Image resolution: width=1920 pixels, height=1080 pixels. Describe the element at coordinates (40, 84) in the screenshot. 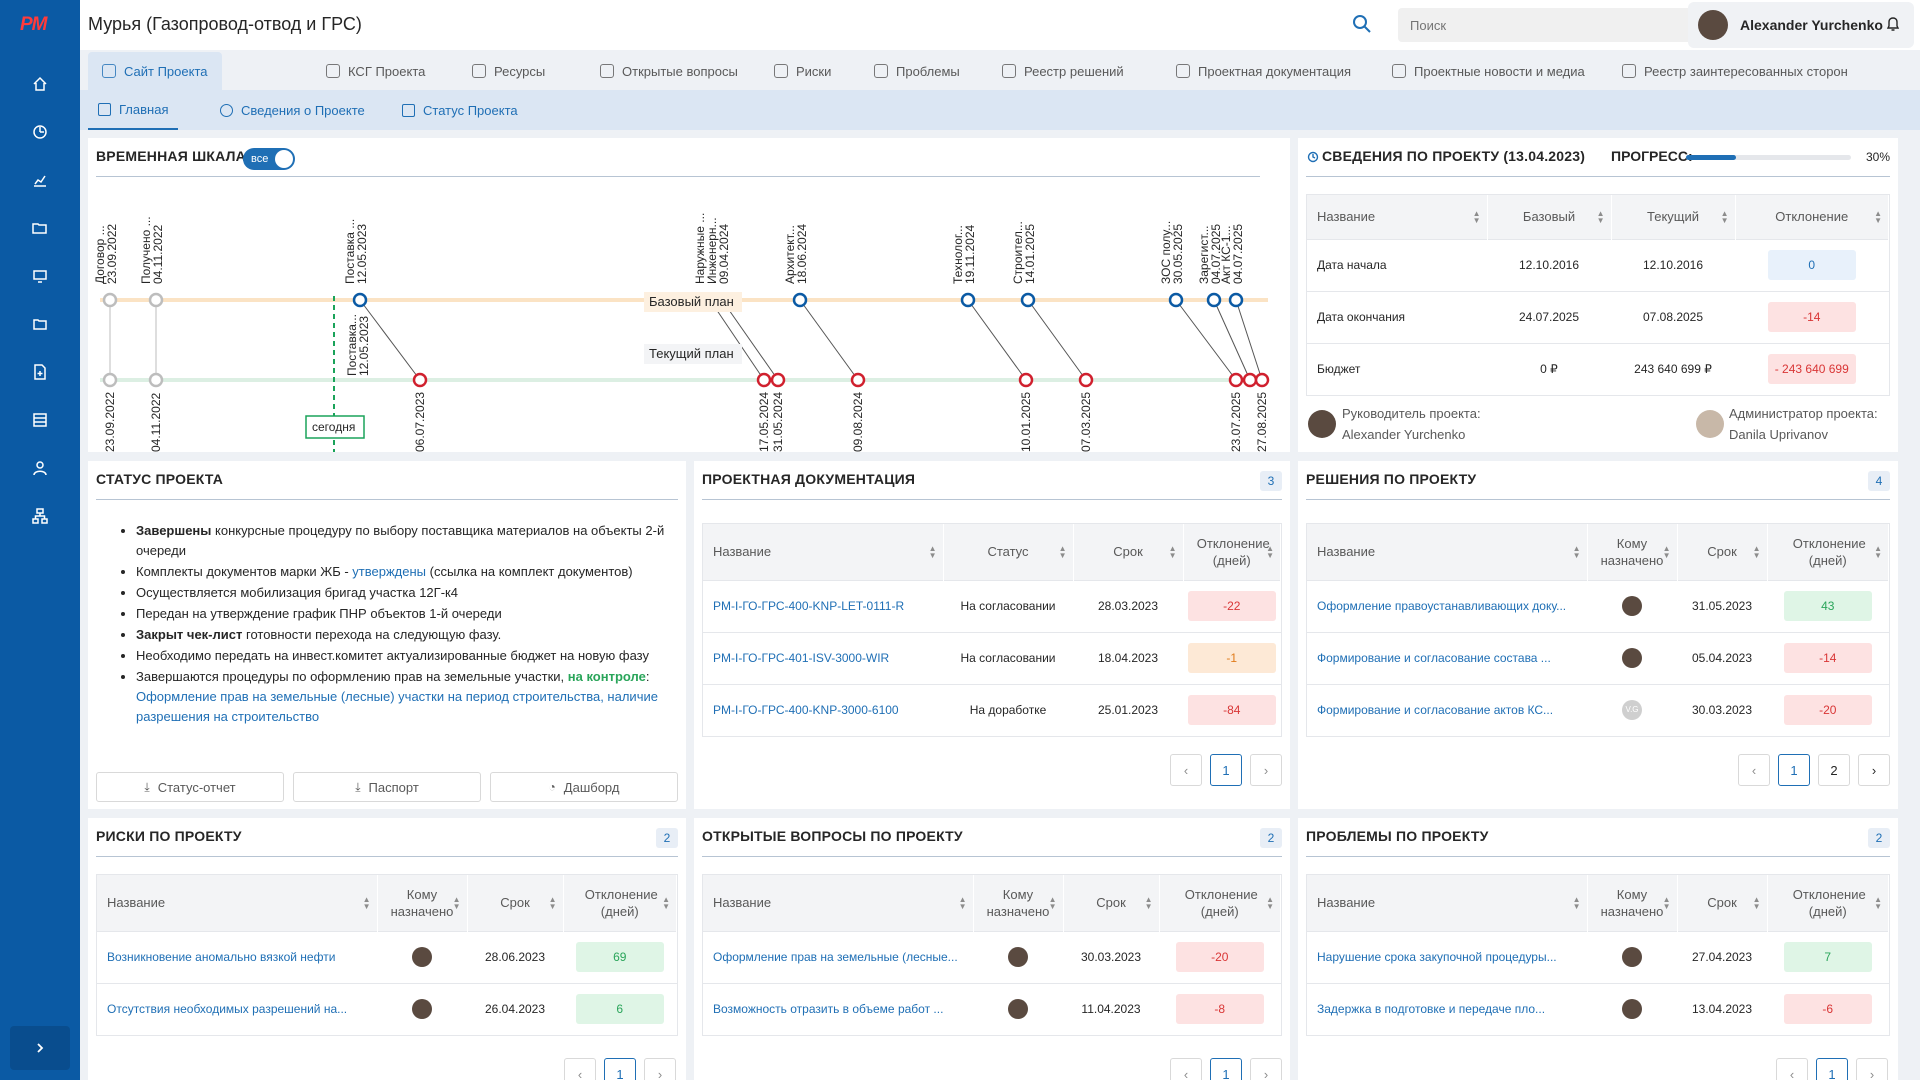

I see `sidebar-home` at that location.